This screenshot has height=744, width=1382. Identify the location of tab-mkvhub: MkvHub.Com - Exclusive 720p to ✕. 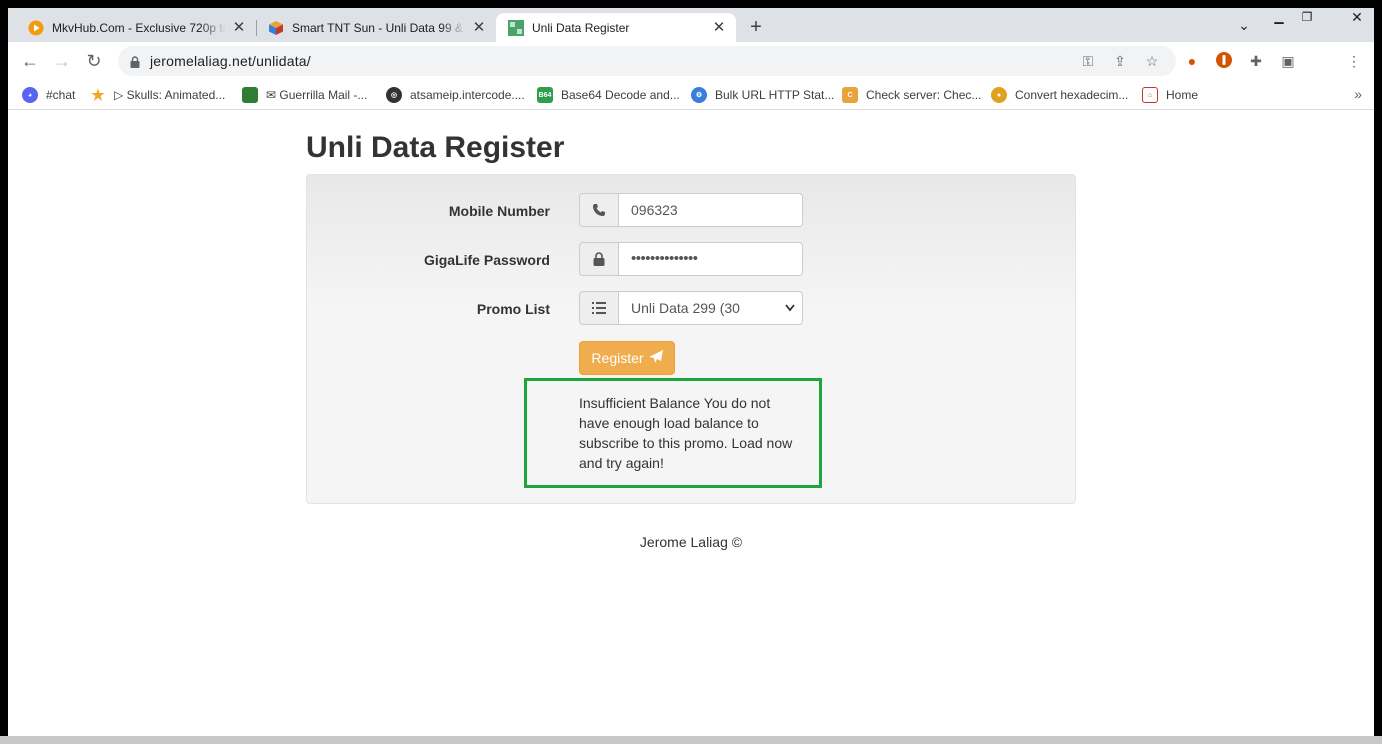
(136, 27).